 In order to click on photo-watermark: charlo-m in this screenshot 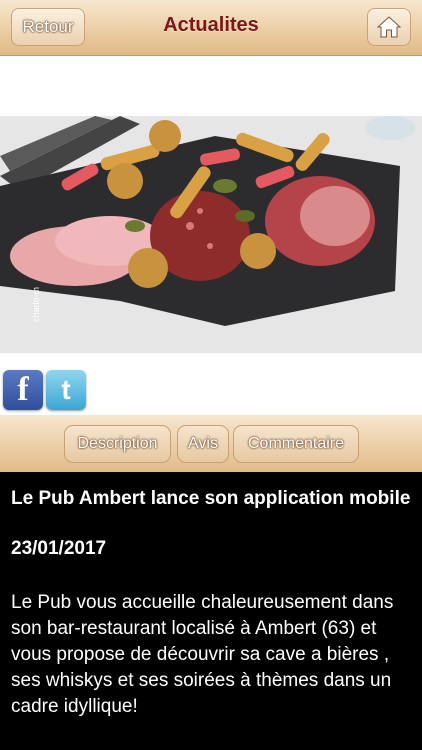, I will do `click(36, 304)`.